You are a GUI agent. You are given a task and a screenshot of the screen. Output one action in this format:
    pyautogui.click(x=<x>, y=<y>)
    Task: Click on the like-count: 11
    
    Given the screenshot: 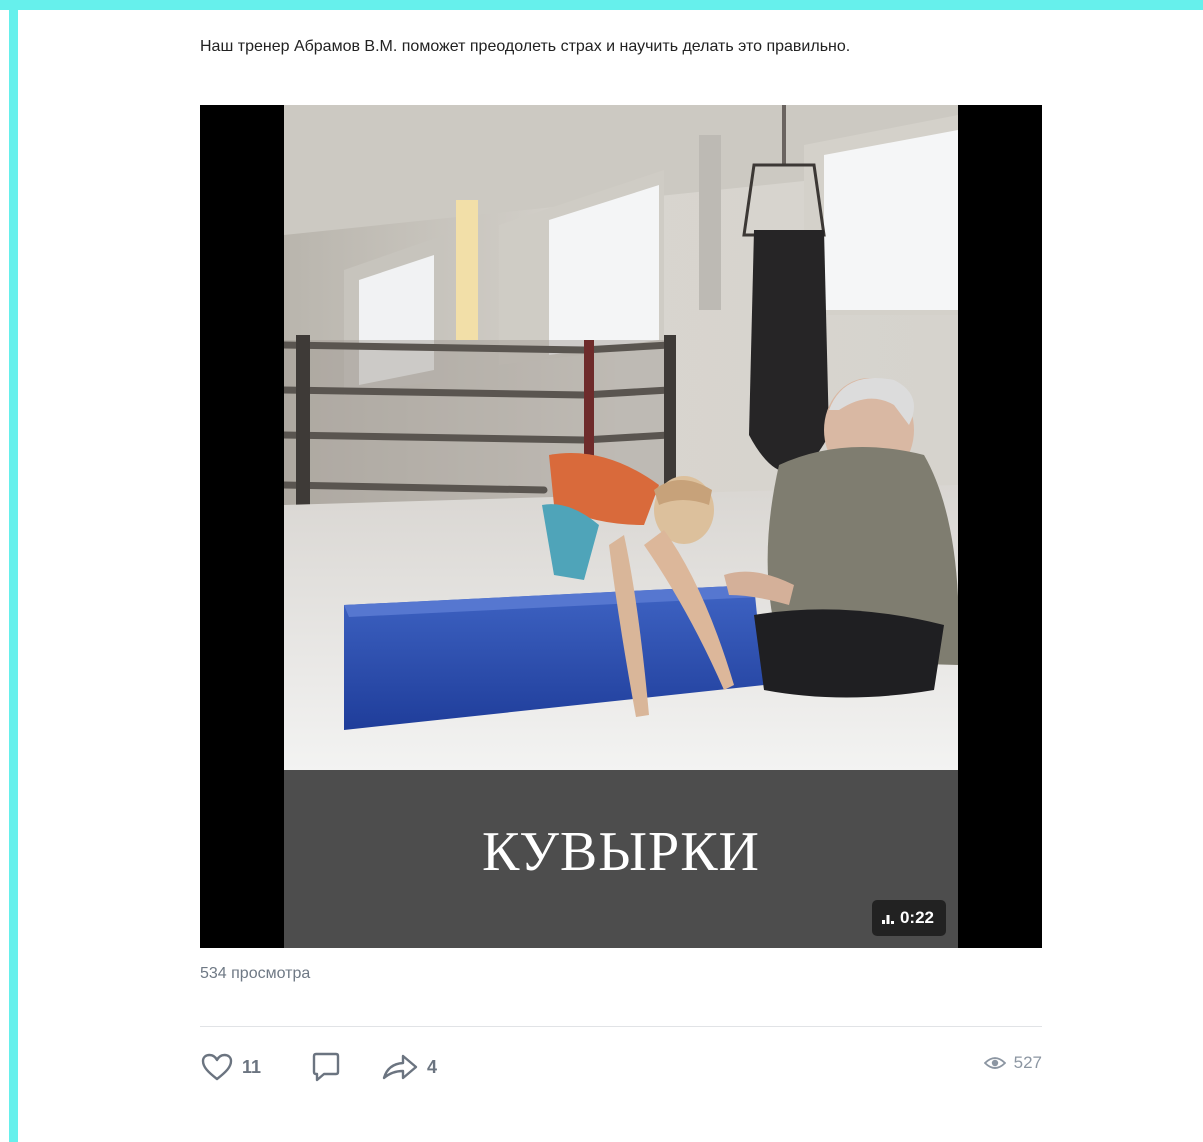 What is the action you would take?
    pyautogui.click(x=252, y=1066)
    